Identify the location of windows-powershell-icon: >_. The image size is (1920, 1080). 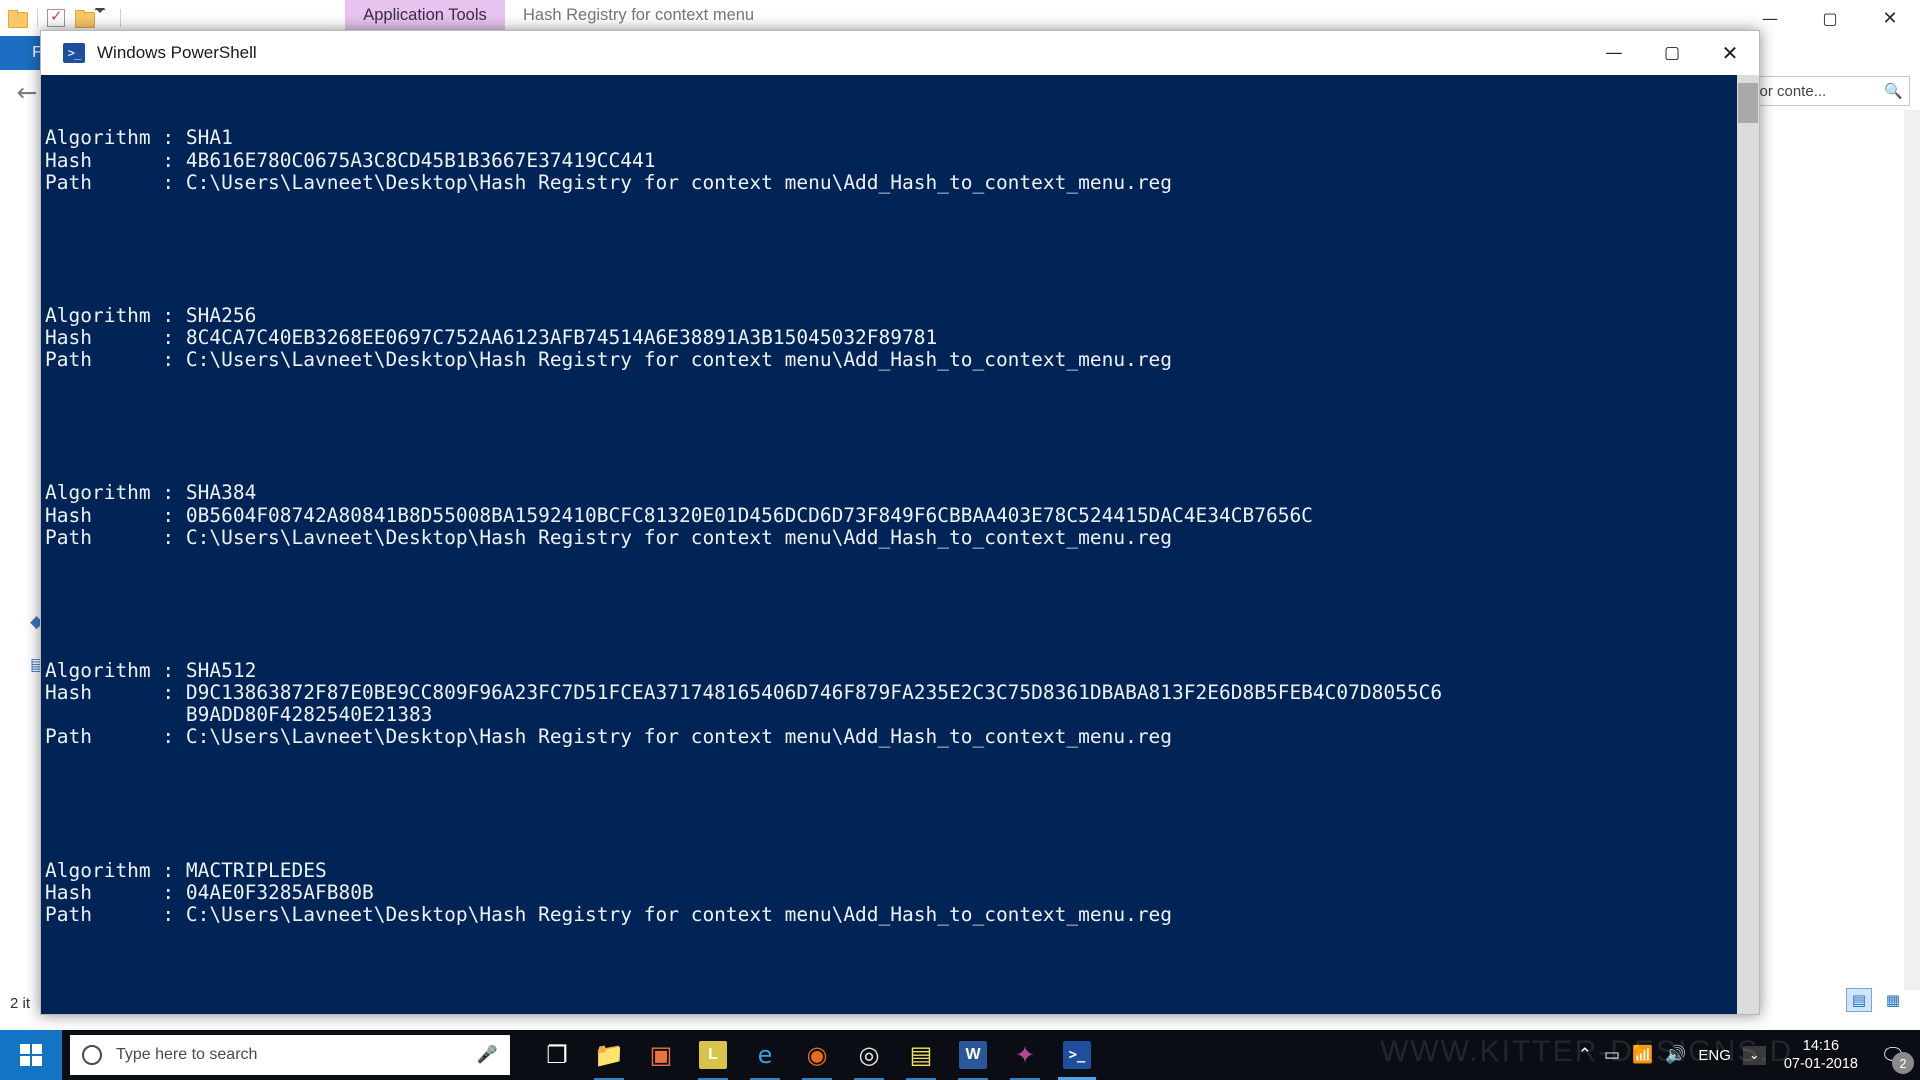
(1077, 1055).